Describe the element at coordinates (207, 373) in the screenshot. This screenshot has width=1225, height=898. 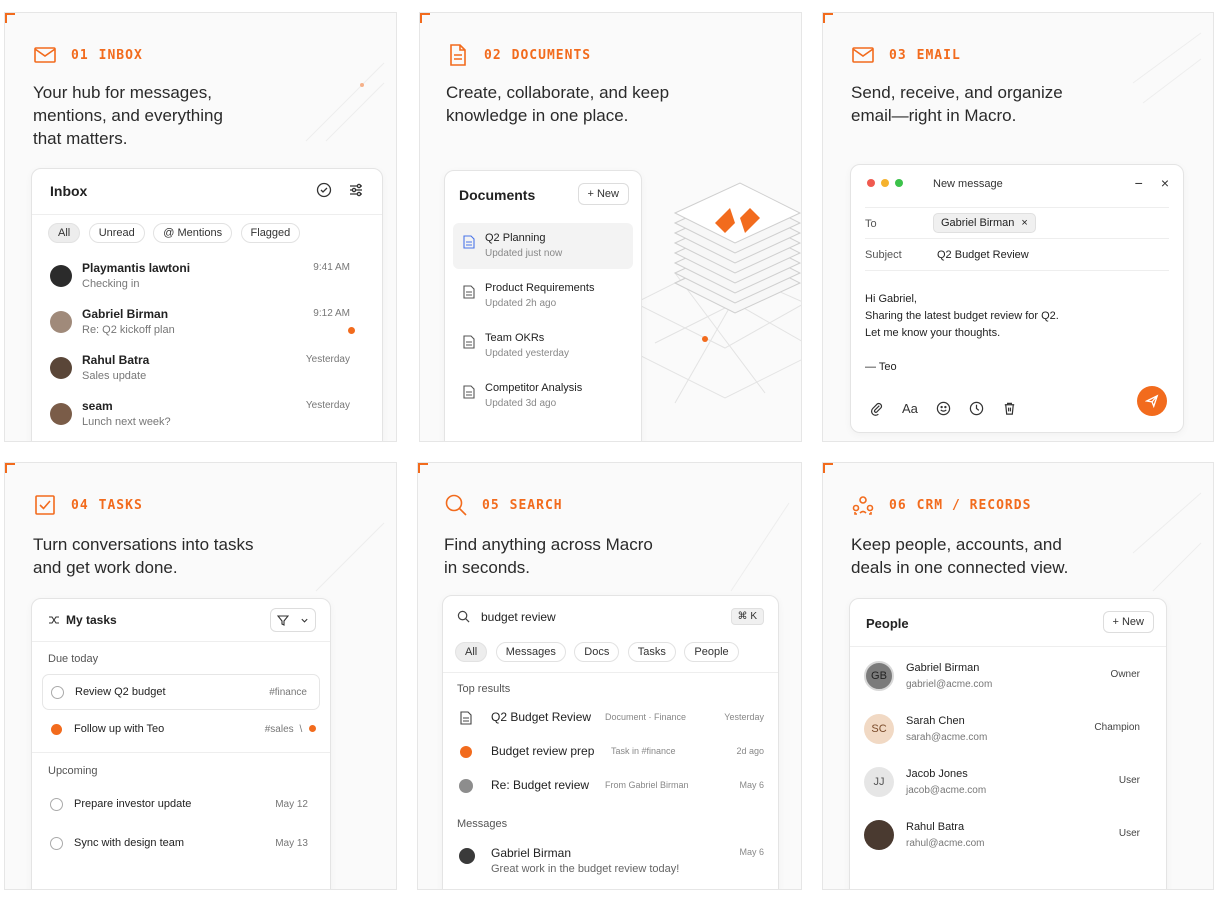
I see `message-item: Rahul Batra Sales update Yesterday` at that location.